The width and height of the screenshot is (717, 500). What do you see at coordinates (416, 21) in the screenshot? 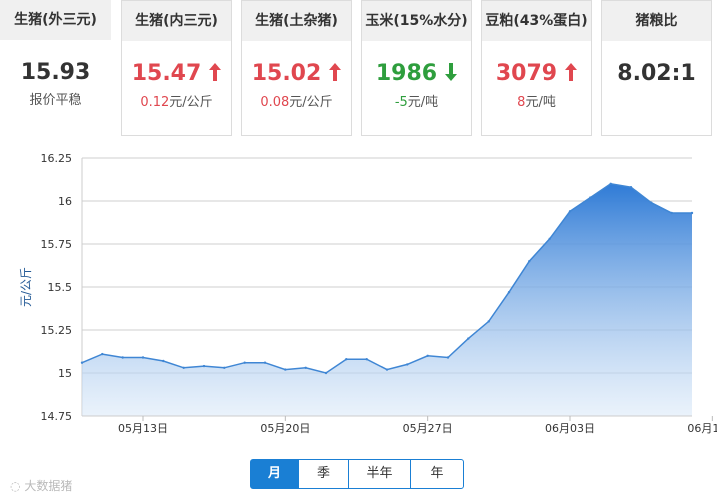
I see `card-title: 玉米(15%水分)` at bounding box center [416, 21].